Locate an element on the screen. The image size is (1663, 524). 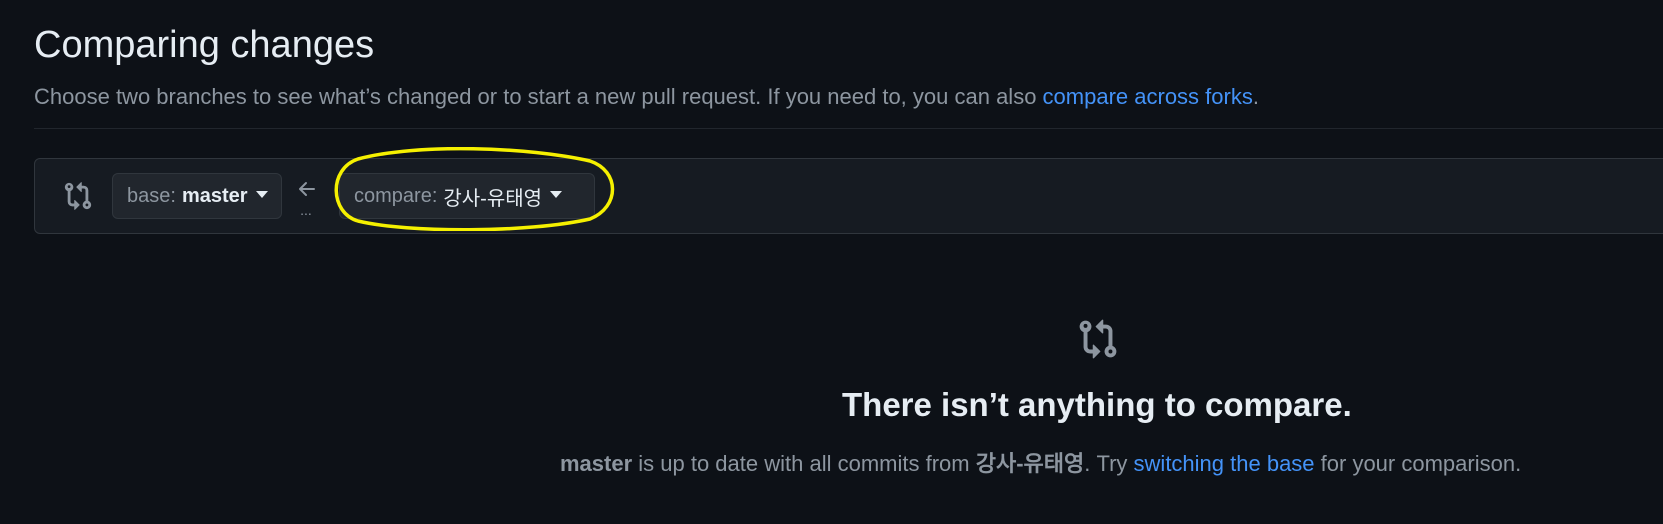
page-title: Comparing changes is located at coordinates (204, 45).